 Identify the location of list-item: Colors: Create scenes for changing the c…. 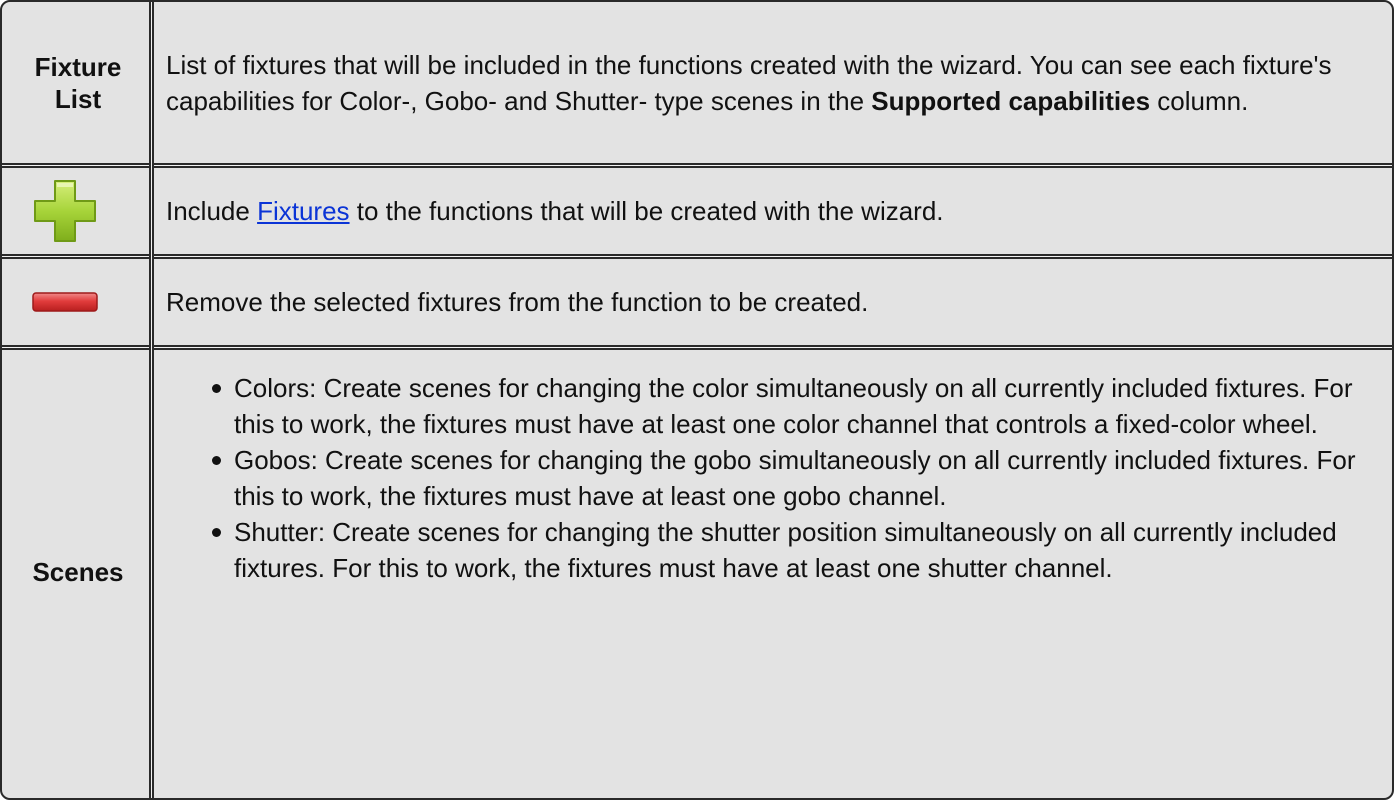
(802, 406).